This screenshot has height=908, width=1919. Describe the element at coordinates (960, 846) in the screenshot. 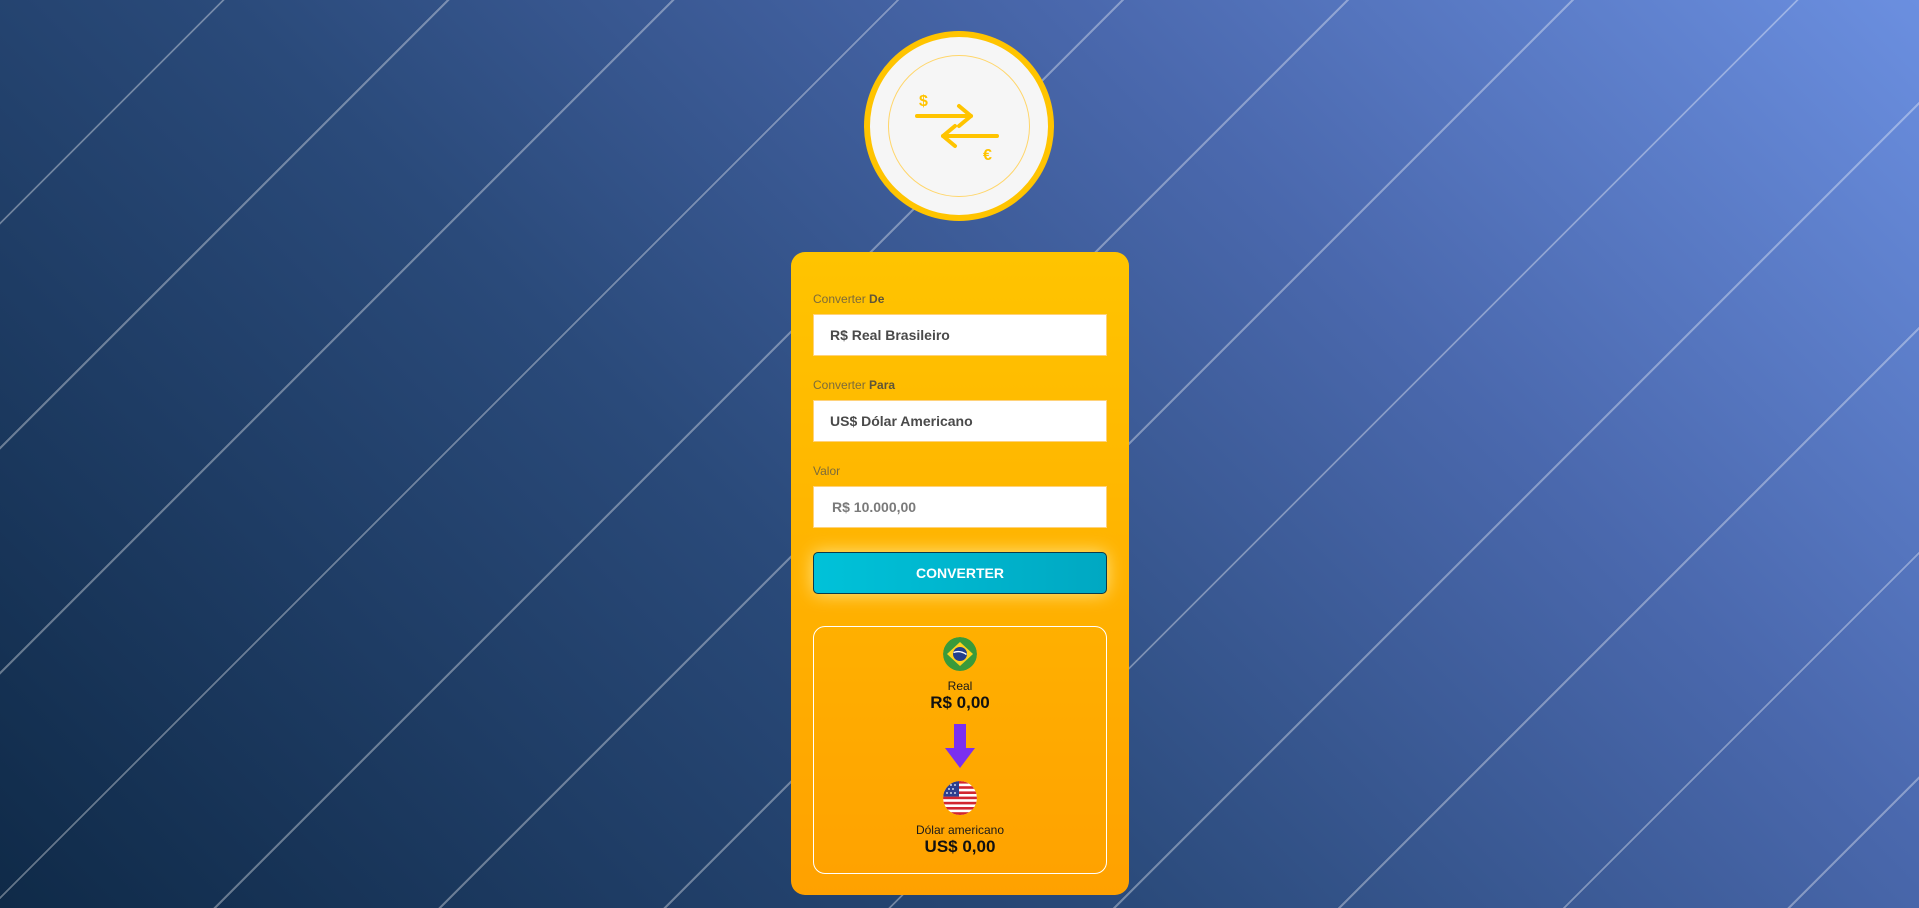

I see `to-currency-amount: US$ 0,00` at that location.